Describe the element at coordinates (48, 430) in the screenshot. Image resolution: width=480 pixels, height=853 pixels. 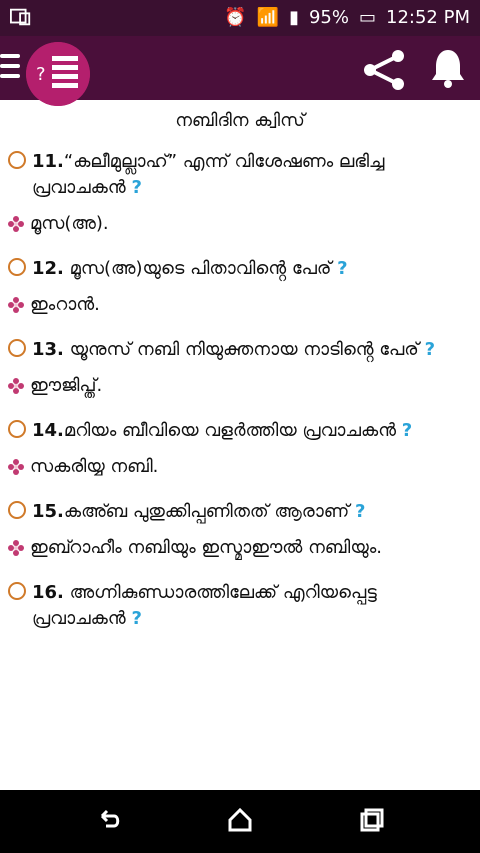
I see `question-number: 14.` at that location.